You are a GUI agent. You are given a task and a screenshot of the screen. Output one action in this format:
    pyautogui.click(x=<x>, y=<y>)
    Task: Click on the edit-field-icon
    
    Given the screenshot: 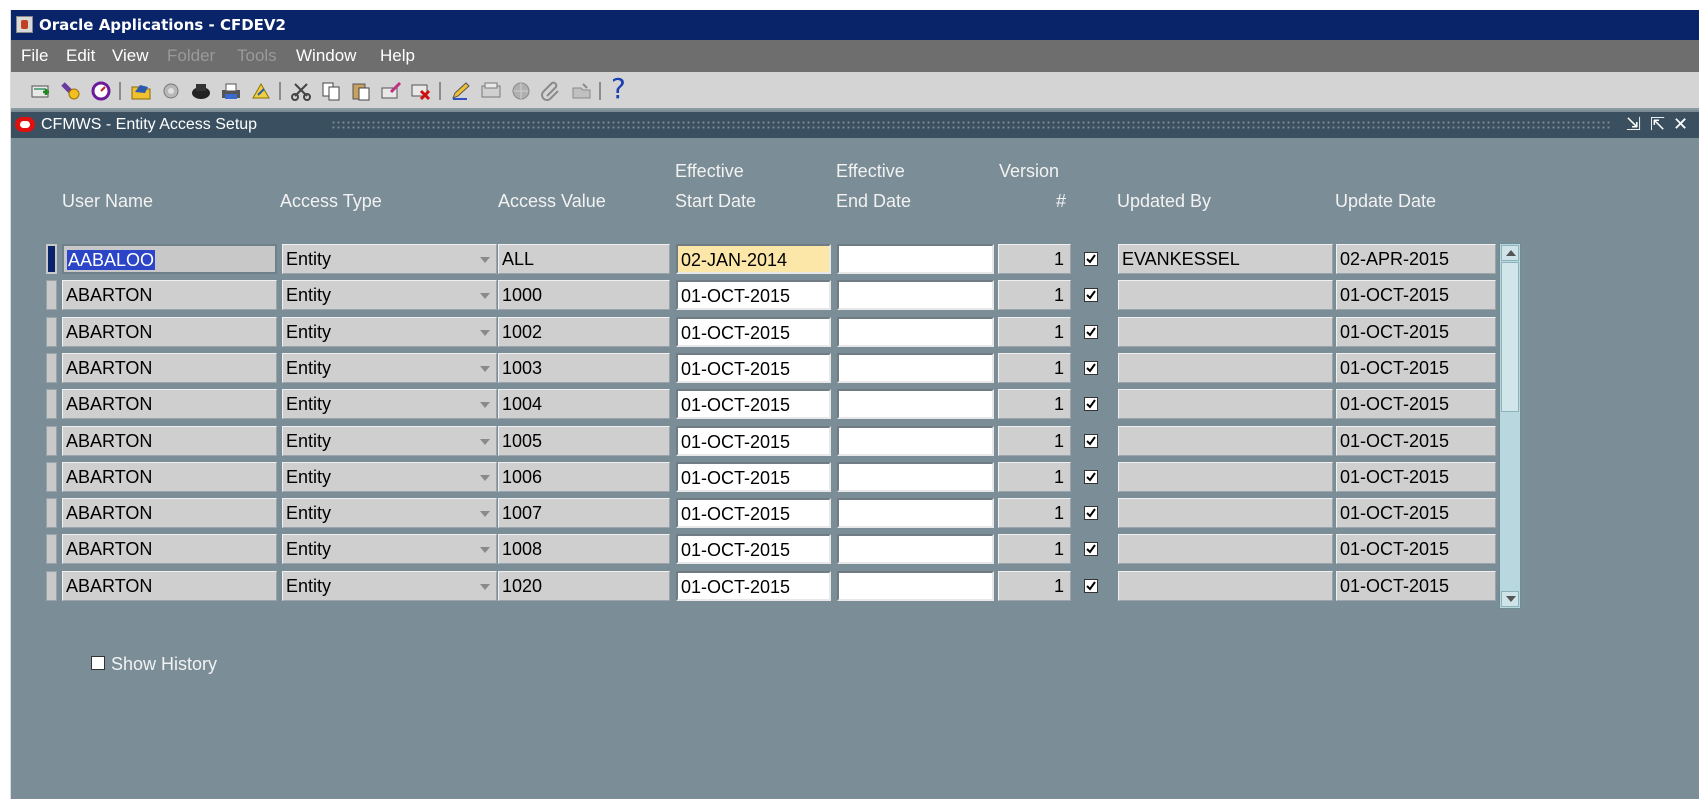 What is the action you would take?
    pyautogui.click(x=461, y=91)
    